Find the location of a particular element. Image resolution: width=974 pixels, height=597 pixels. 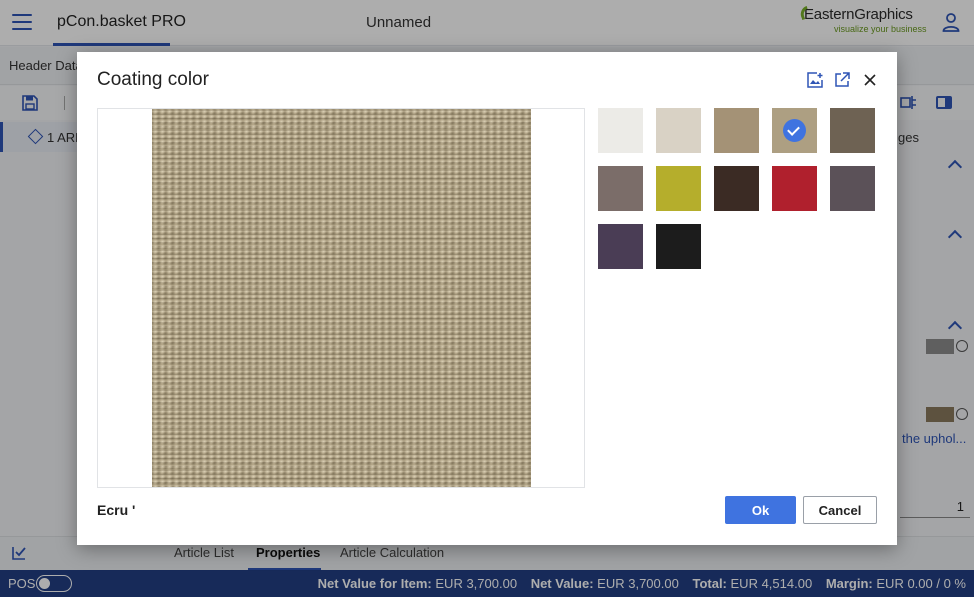

selected-color-name: Ecru ' is located at coordinates (116, 510).